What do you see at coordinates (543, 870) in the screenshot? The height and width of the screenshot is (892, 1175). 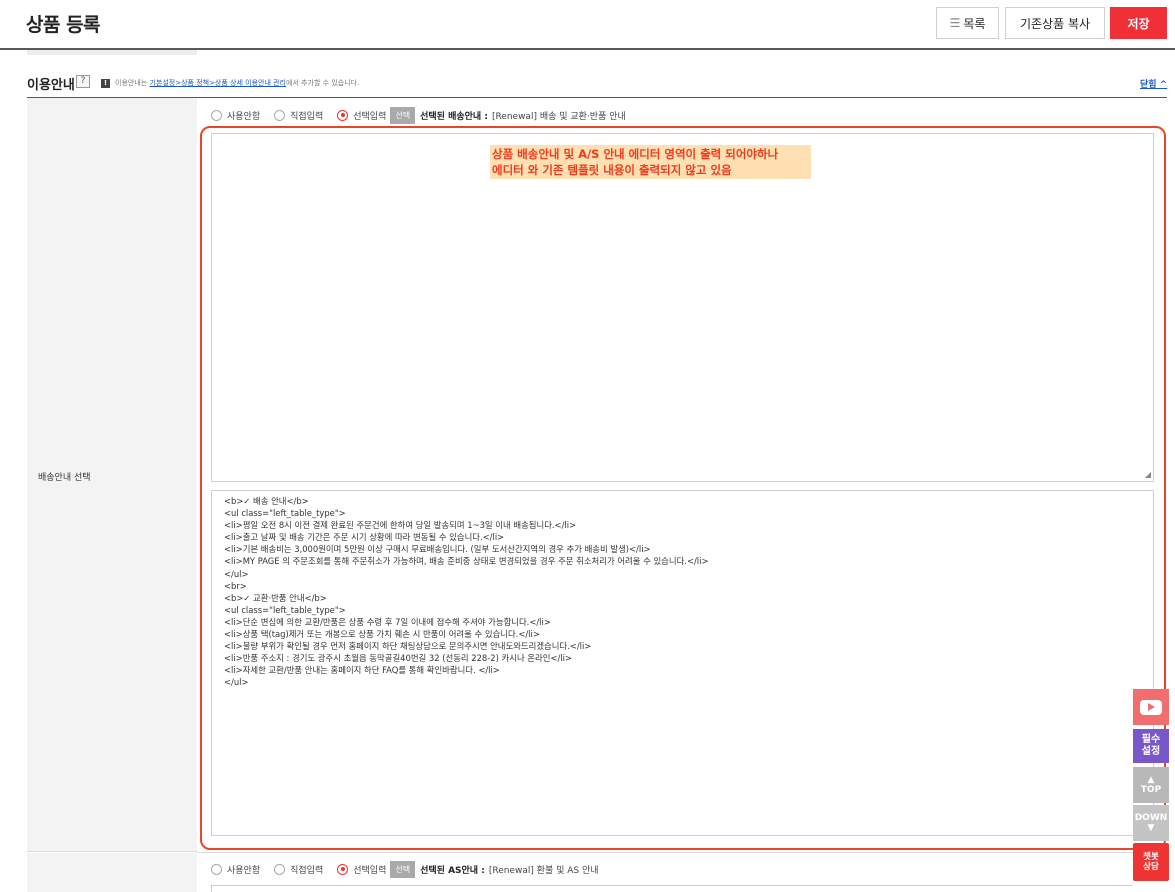 I see `selected-as-value: [Renewal] 환불 및 AS 안내` at bounding box center [543, 870].